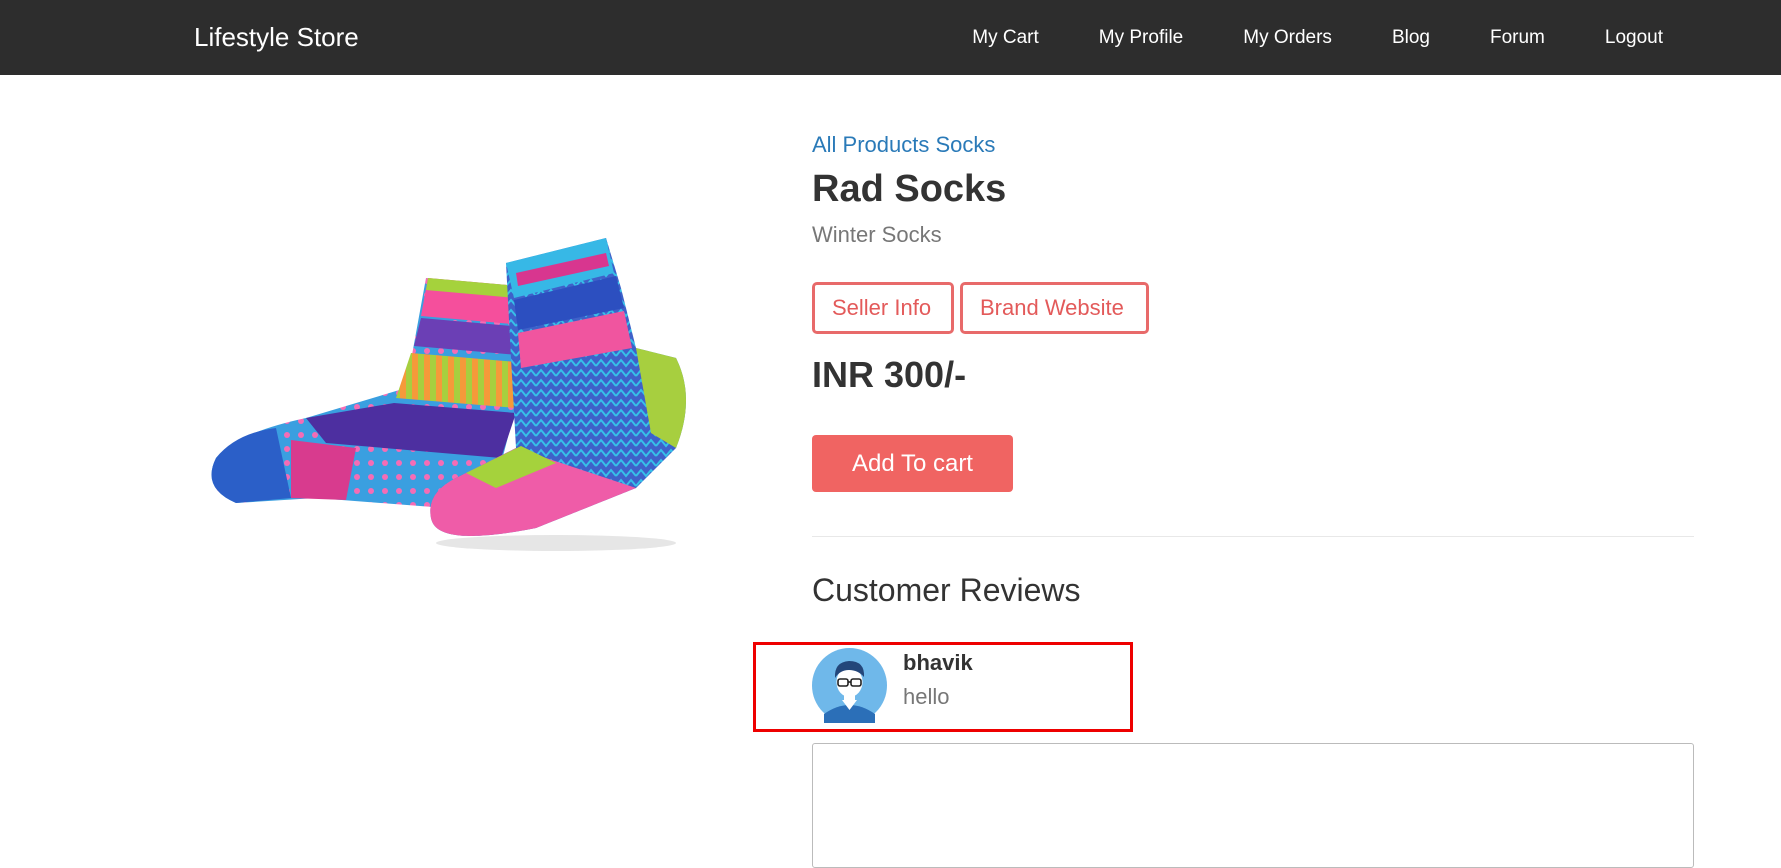 The image size is (1781, 868). I want to click on review-input, so click(1253, 805).